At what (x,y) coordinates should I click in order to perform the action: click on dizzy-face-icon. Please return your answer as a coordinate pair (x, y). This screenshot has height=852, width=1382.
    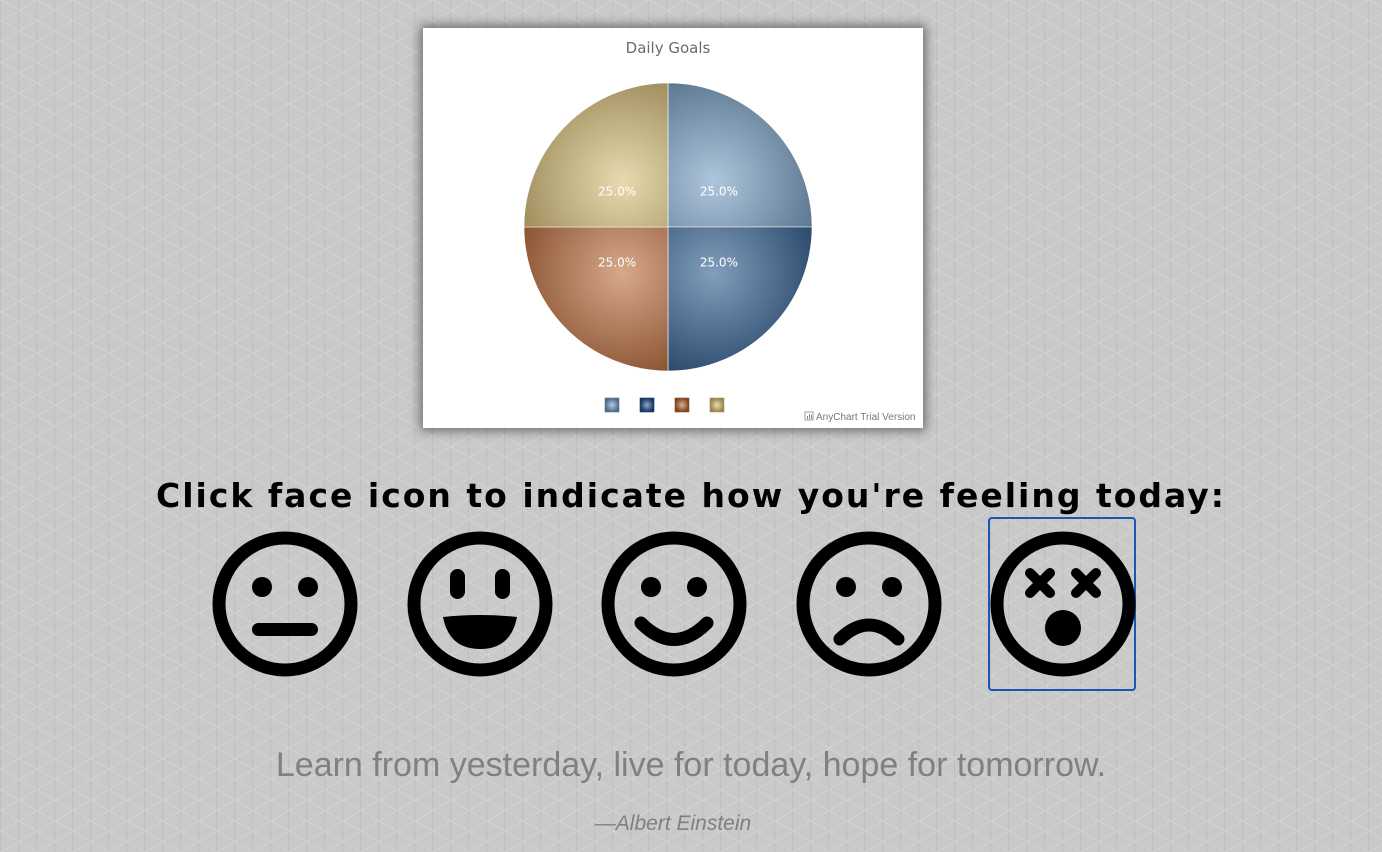
    Looking at the image, I should click on (1063, 604).